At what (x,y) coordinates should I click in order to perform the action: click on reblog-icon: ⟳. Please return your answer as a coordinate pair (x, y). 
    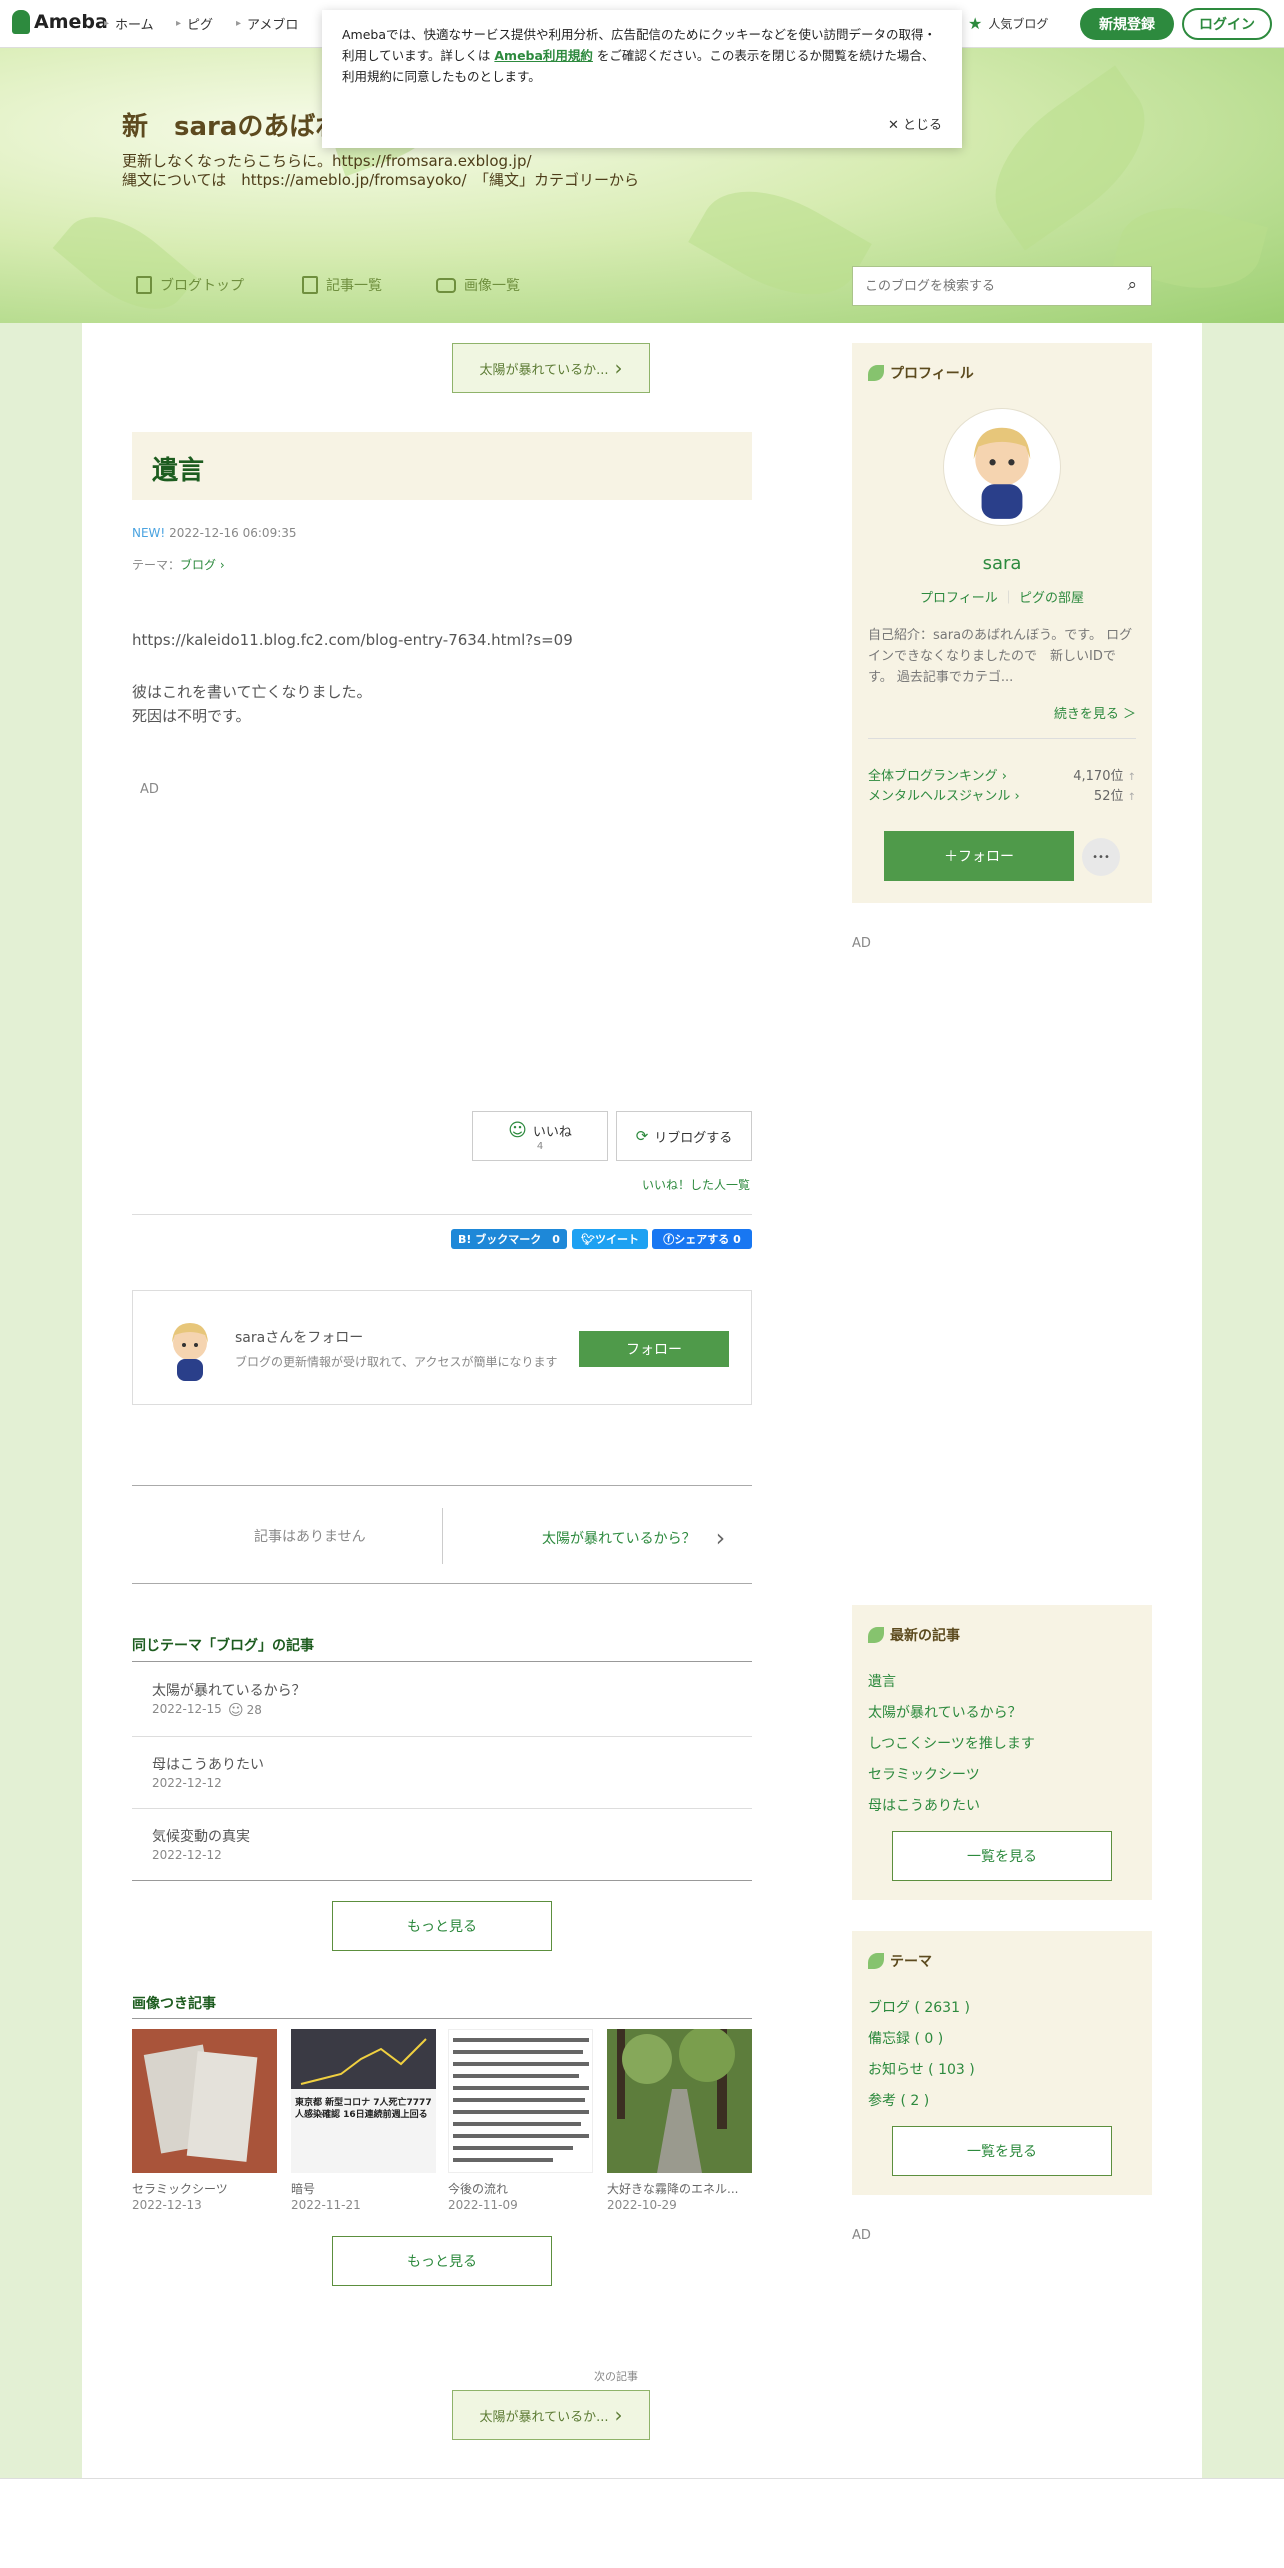
    Looking at the image, I should click on (642, 1136).